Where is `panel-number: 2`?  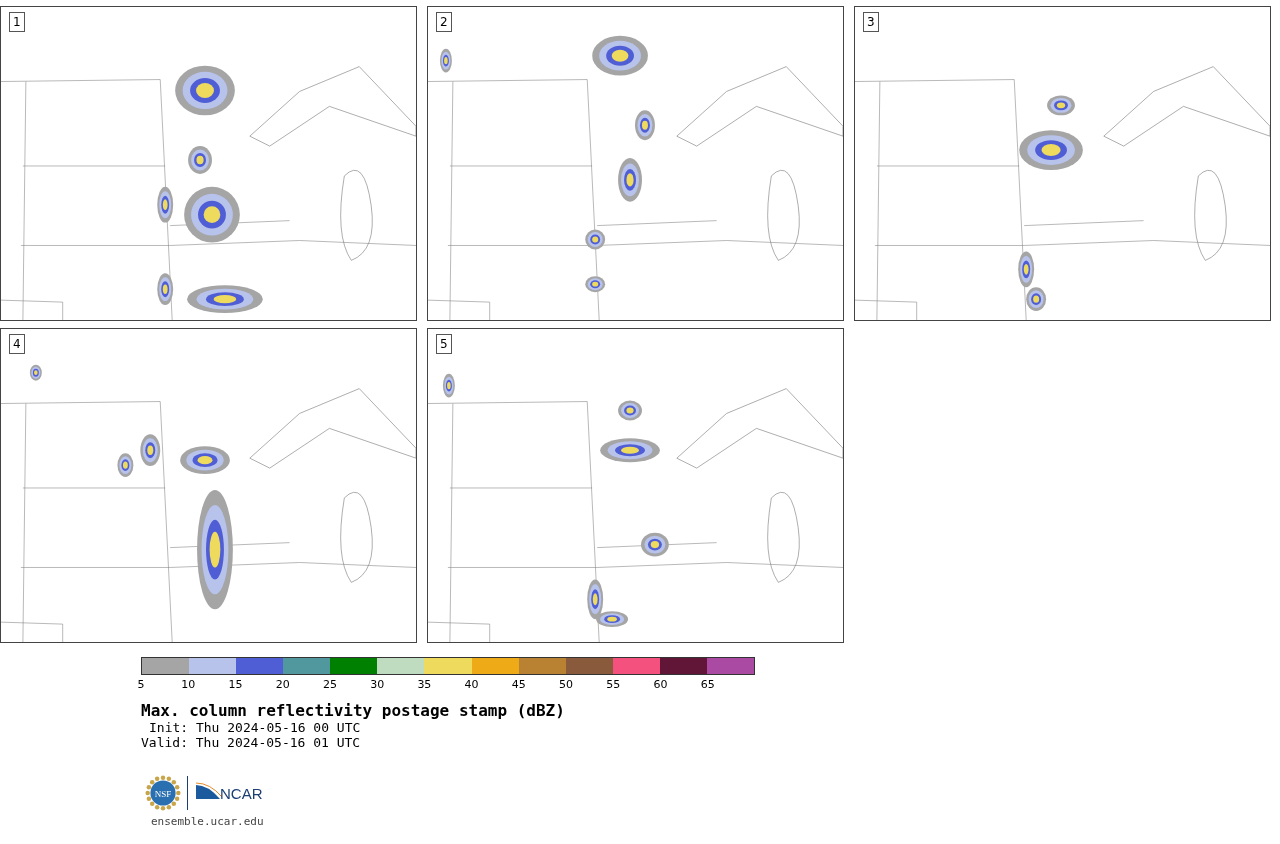
panel-number: 2 is located at coordinates (444, 22).